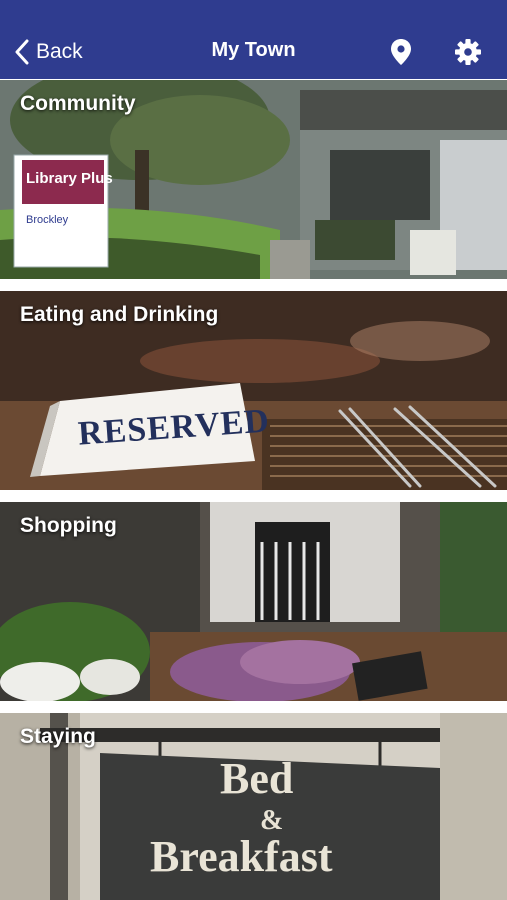  What do you see at coordinates (241, 856) in the screenshot?
I see `bnb-sign-line3: Breakfast` at bounding box center [241, 856].